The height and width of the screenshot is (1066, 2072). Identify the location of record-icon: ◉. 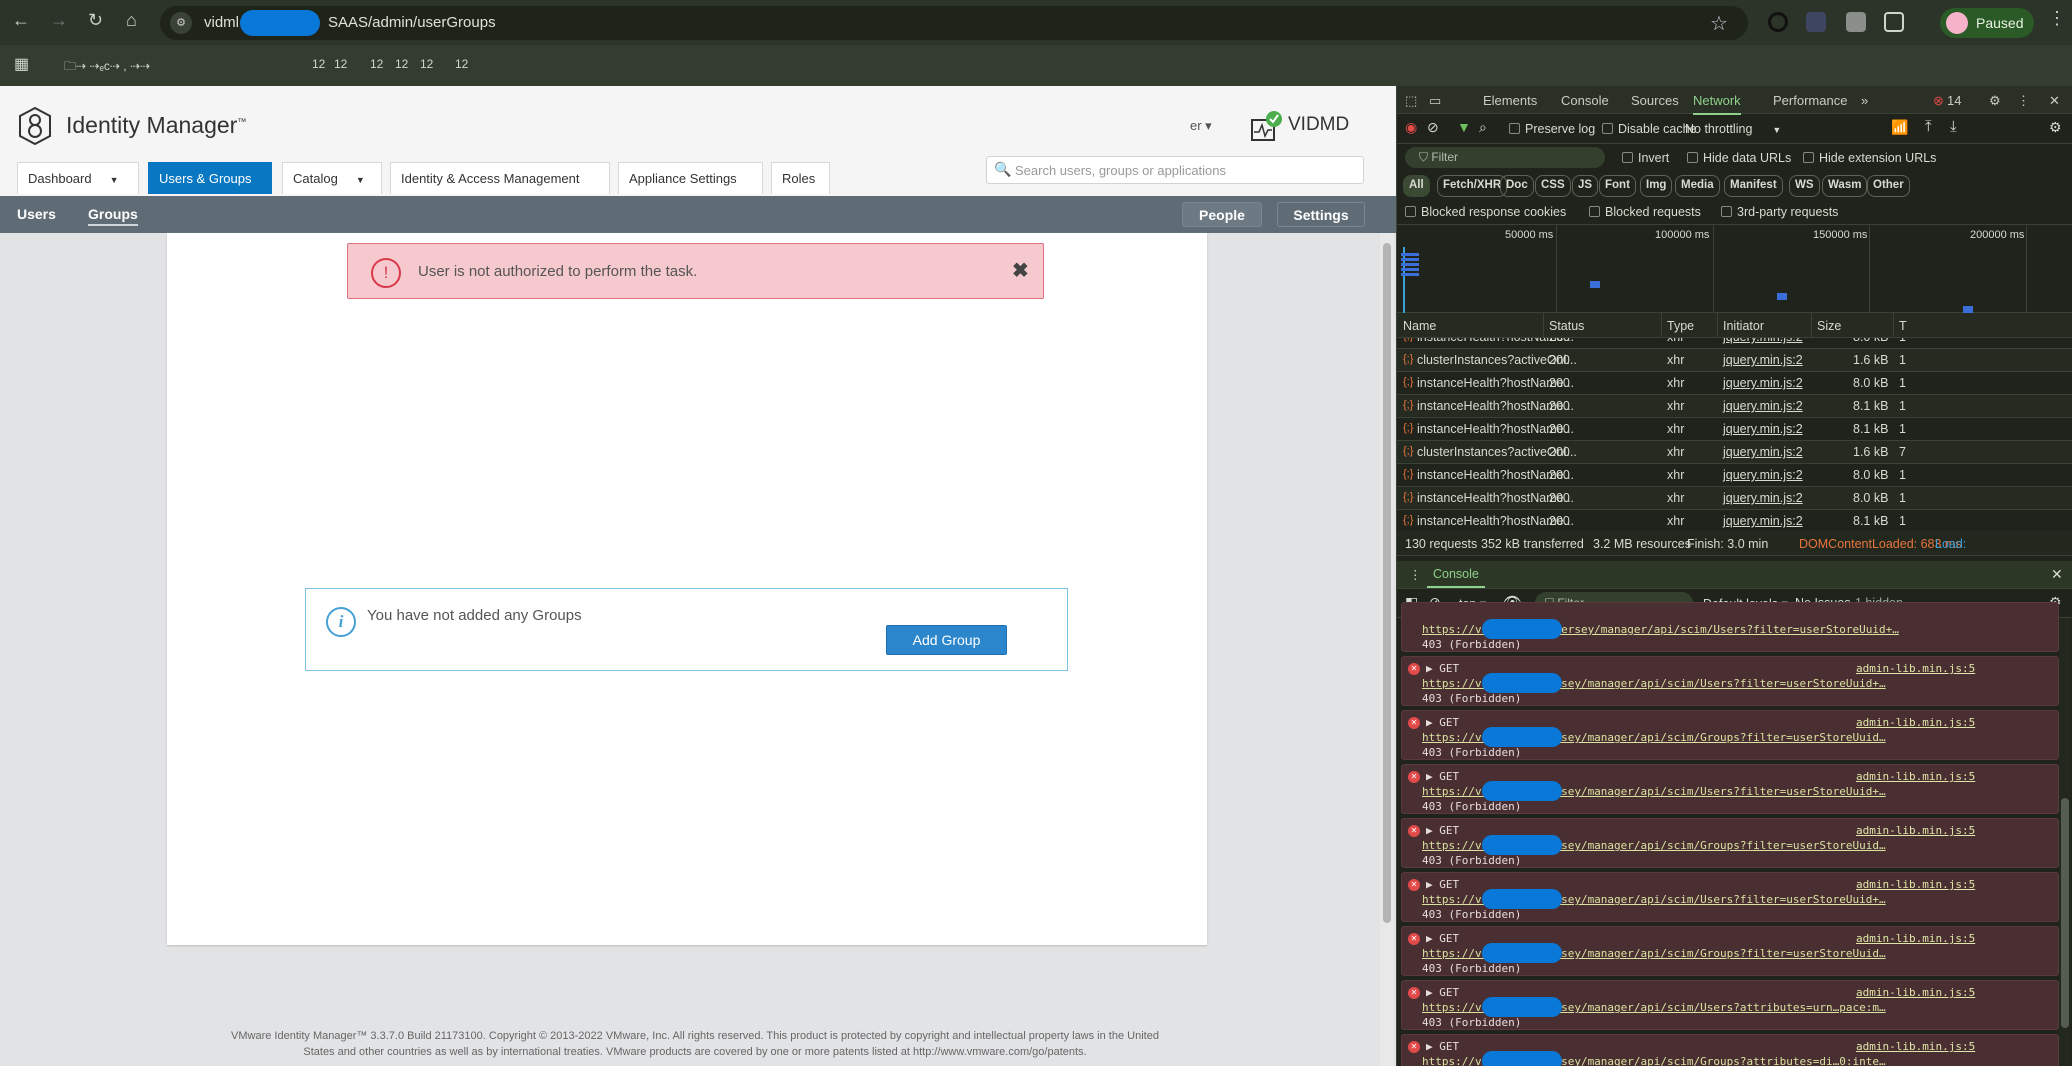
(1411, 127).